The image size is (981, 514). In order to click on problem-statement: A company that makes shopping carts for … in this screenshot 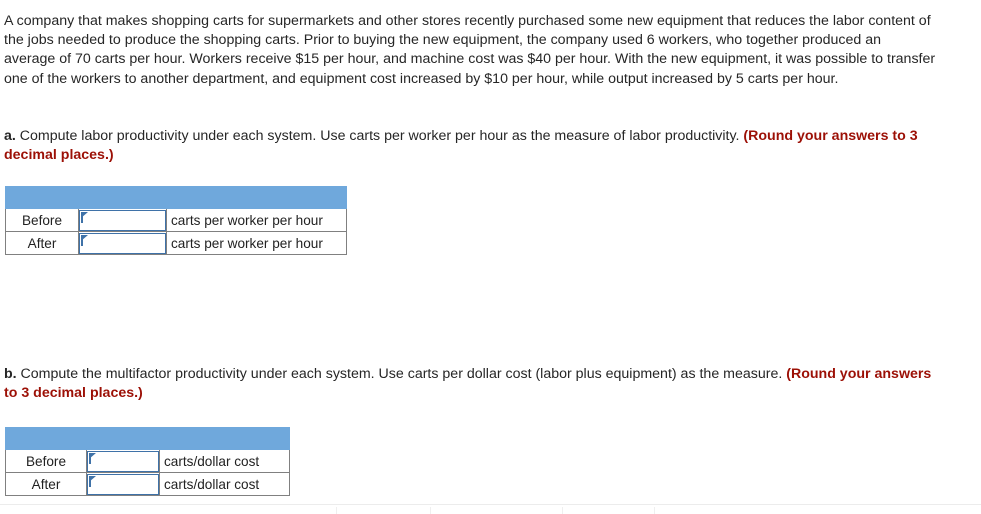, I will do `click(470, 50)`.